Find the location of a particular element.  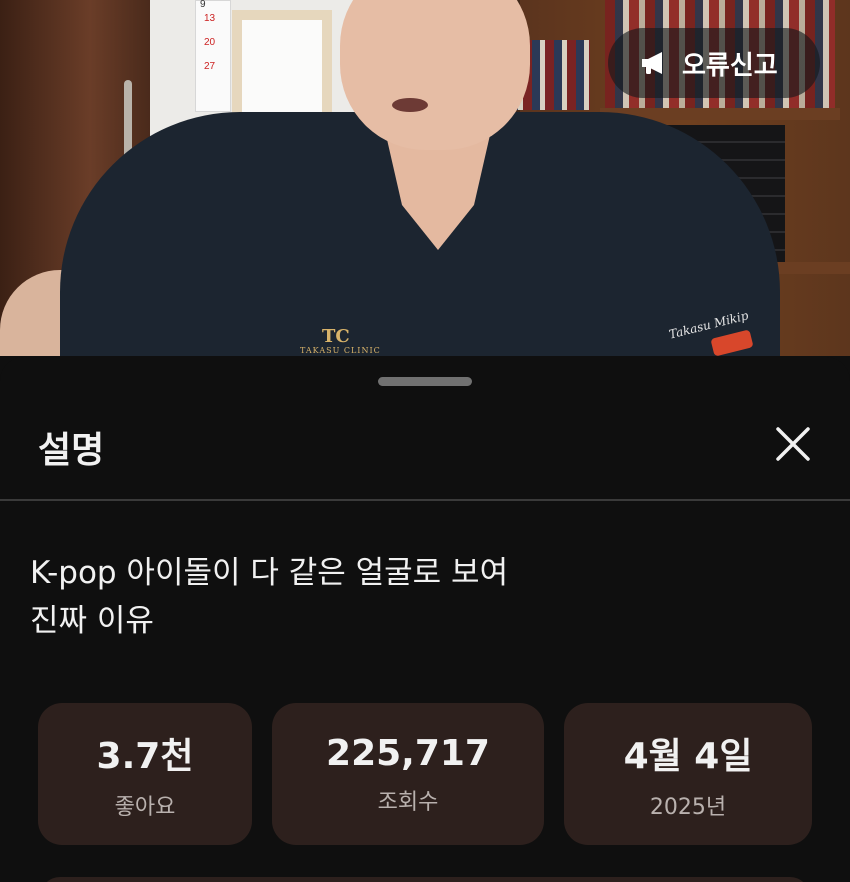

calendar-number: 20 is located at coordinates (210, 42).